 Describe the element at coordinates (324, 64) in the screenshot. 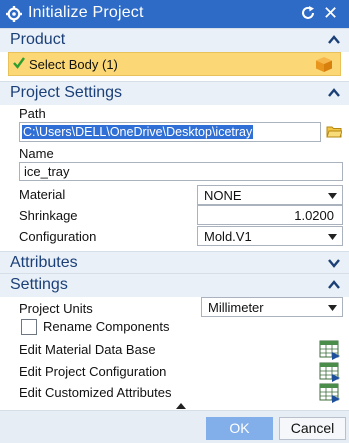

I see `cube-icon` at that location.